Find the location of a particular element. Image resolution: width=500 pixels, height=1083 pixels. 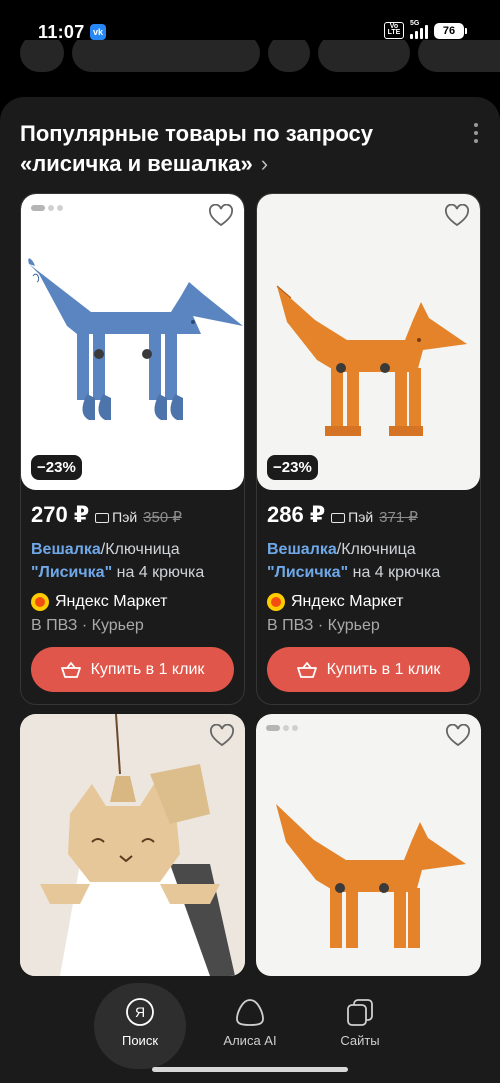

signal-icon: 5G is located at coordinates (419, 29).